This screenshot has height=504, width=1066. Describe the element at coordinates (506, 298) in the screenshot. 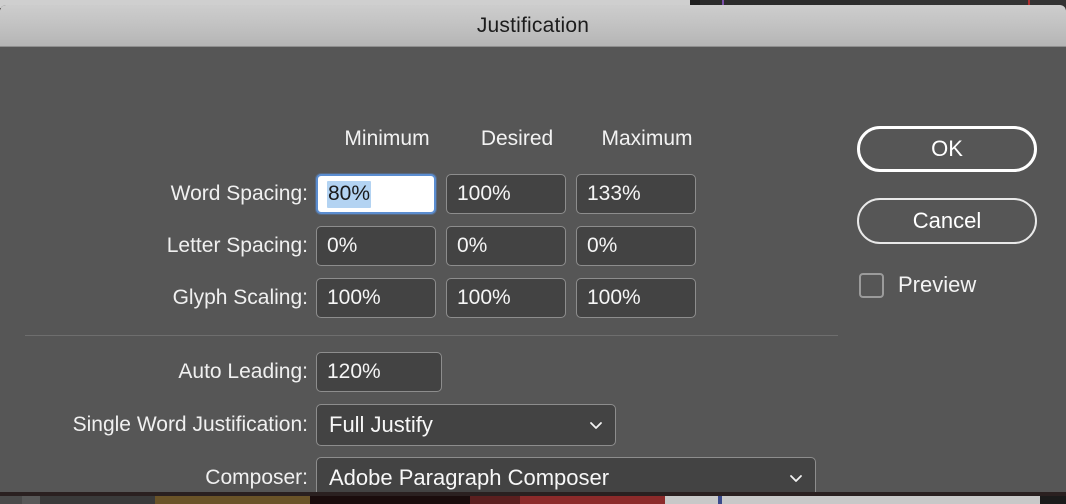

I see `glyph-scaling-desired-input: 100%` at that location.